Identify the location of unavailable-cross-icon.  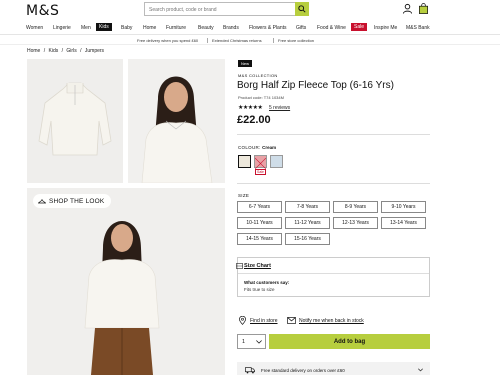
(260, 163).